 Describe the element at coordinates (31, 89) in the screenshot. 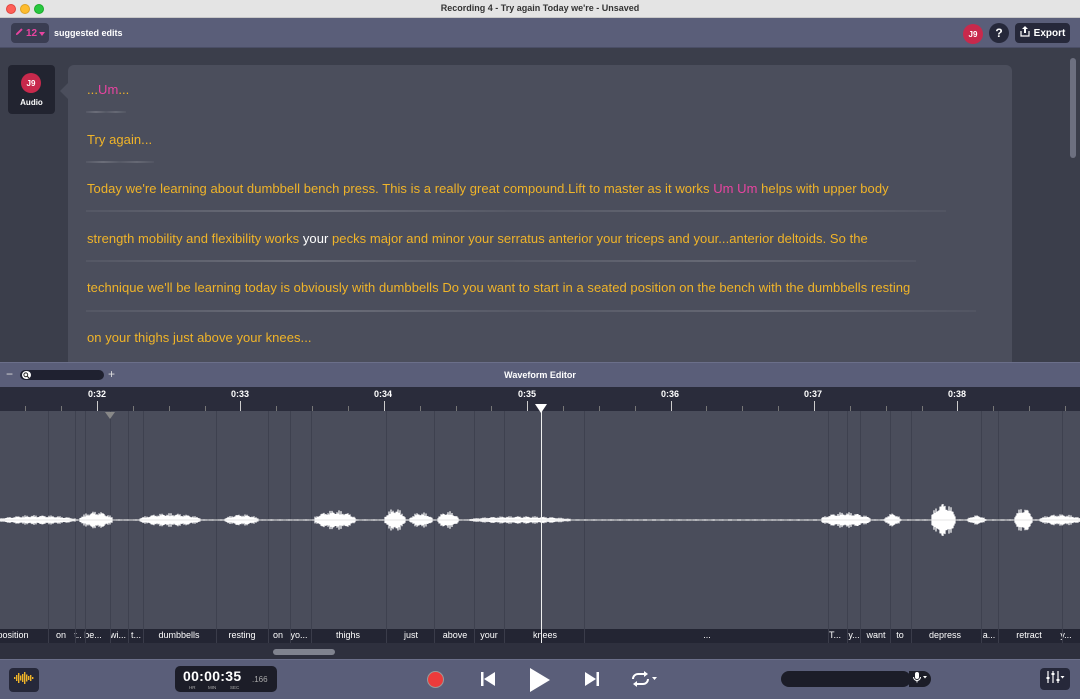

I see `speaker-card: J9 Audio` at that location.